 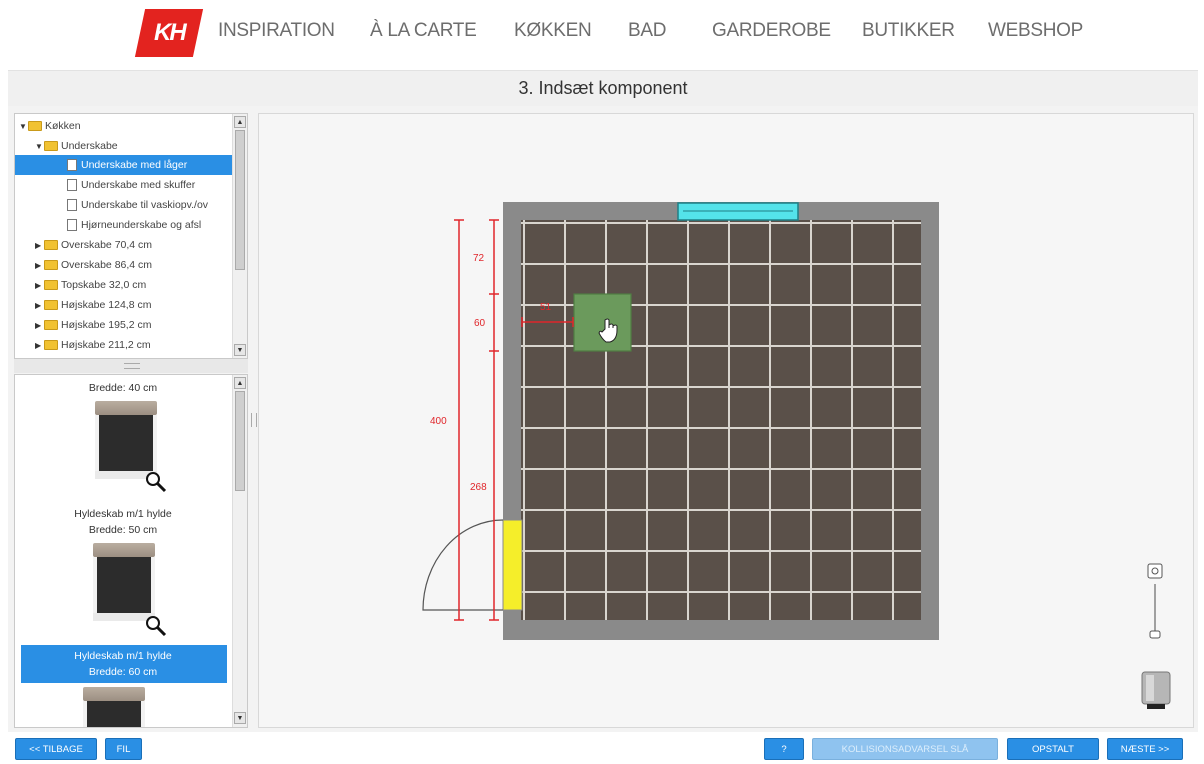 I want to click on page-title: 3. Indsæt komponent, so click(x=603, y=88).